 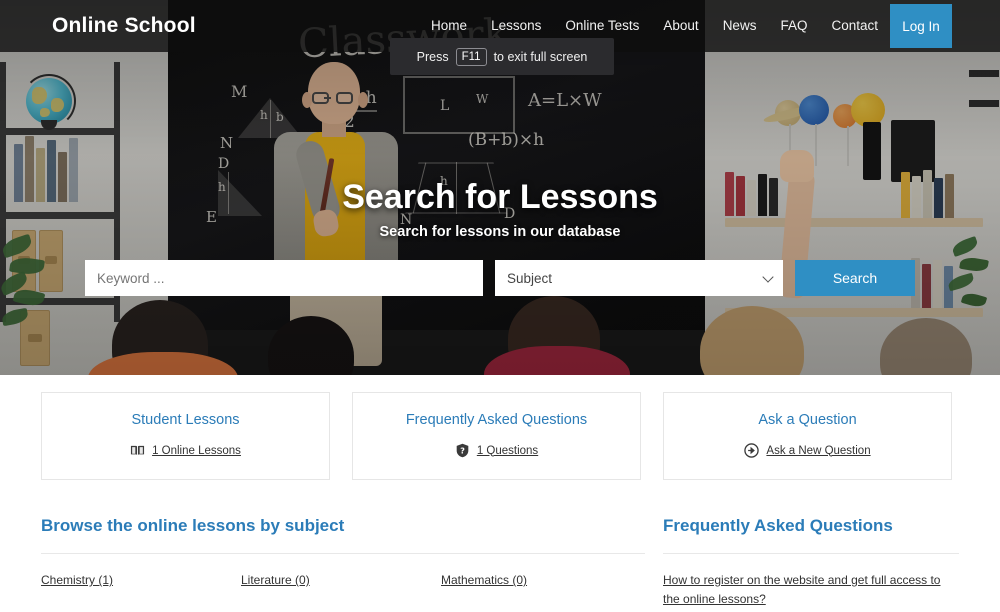 I want to click on brand-logo: Online School, so click(x=124, y=26).